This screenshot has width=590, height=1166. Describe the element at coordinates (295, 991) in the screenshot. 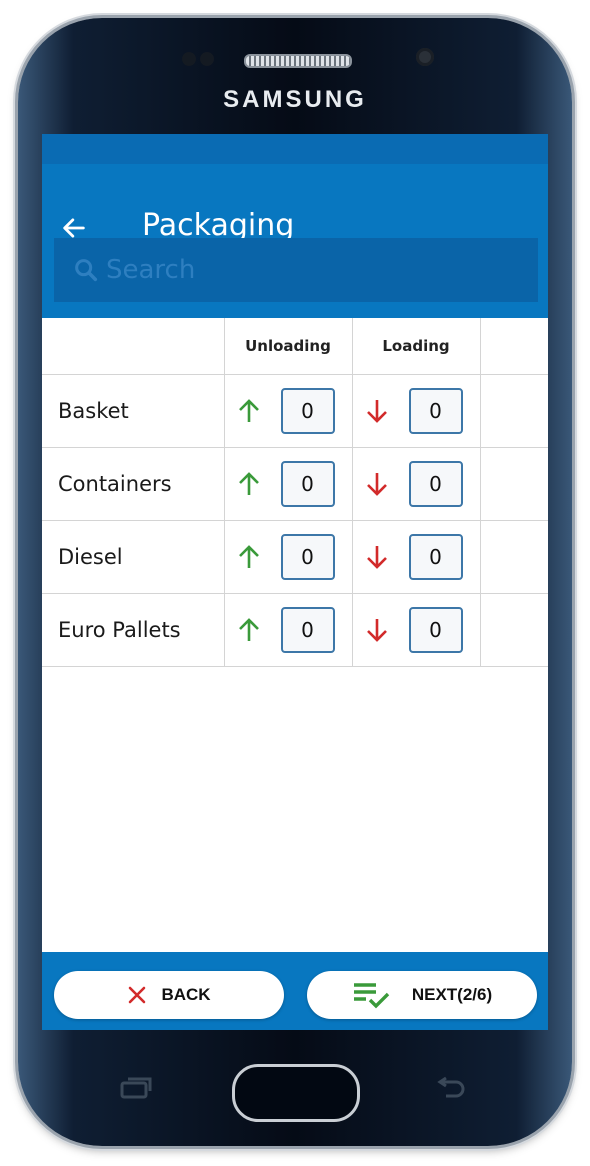

I see `bottom-action-bar: BACK NEXT(2/6)` at that location.